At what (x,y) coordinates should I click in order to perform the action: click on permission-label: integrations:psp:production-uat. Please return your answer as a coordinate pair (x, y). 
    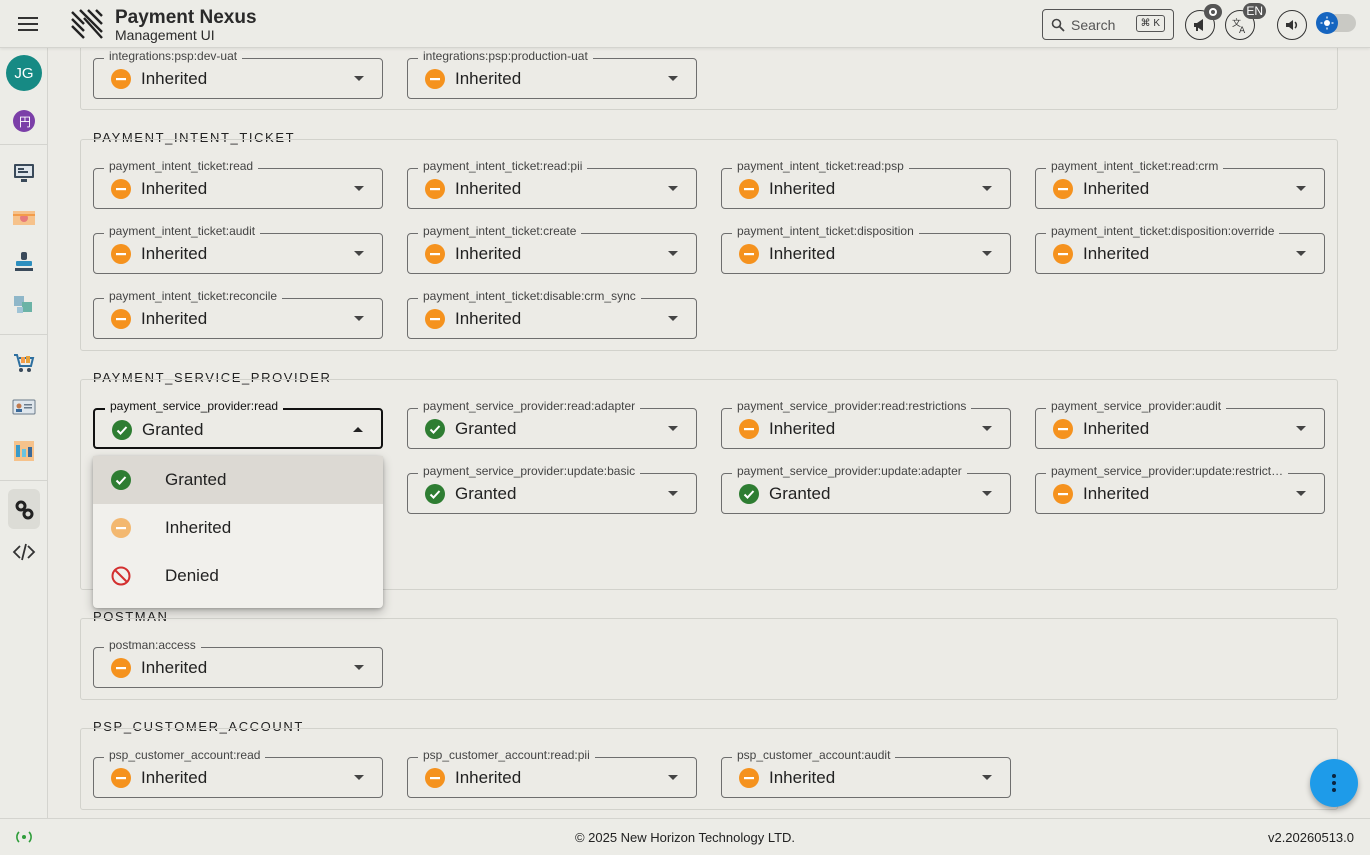
    Looking at the image, I should click on (505, 56).